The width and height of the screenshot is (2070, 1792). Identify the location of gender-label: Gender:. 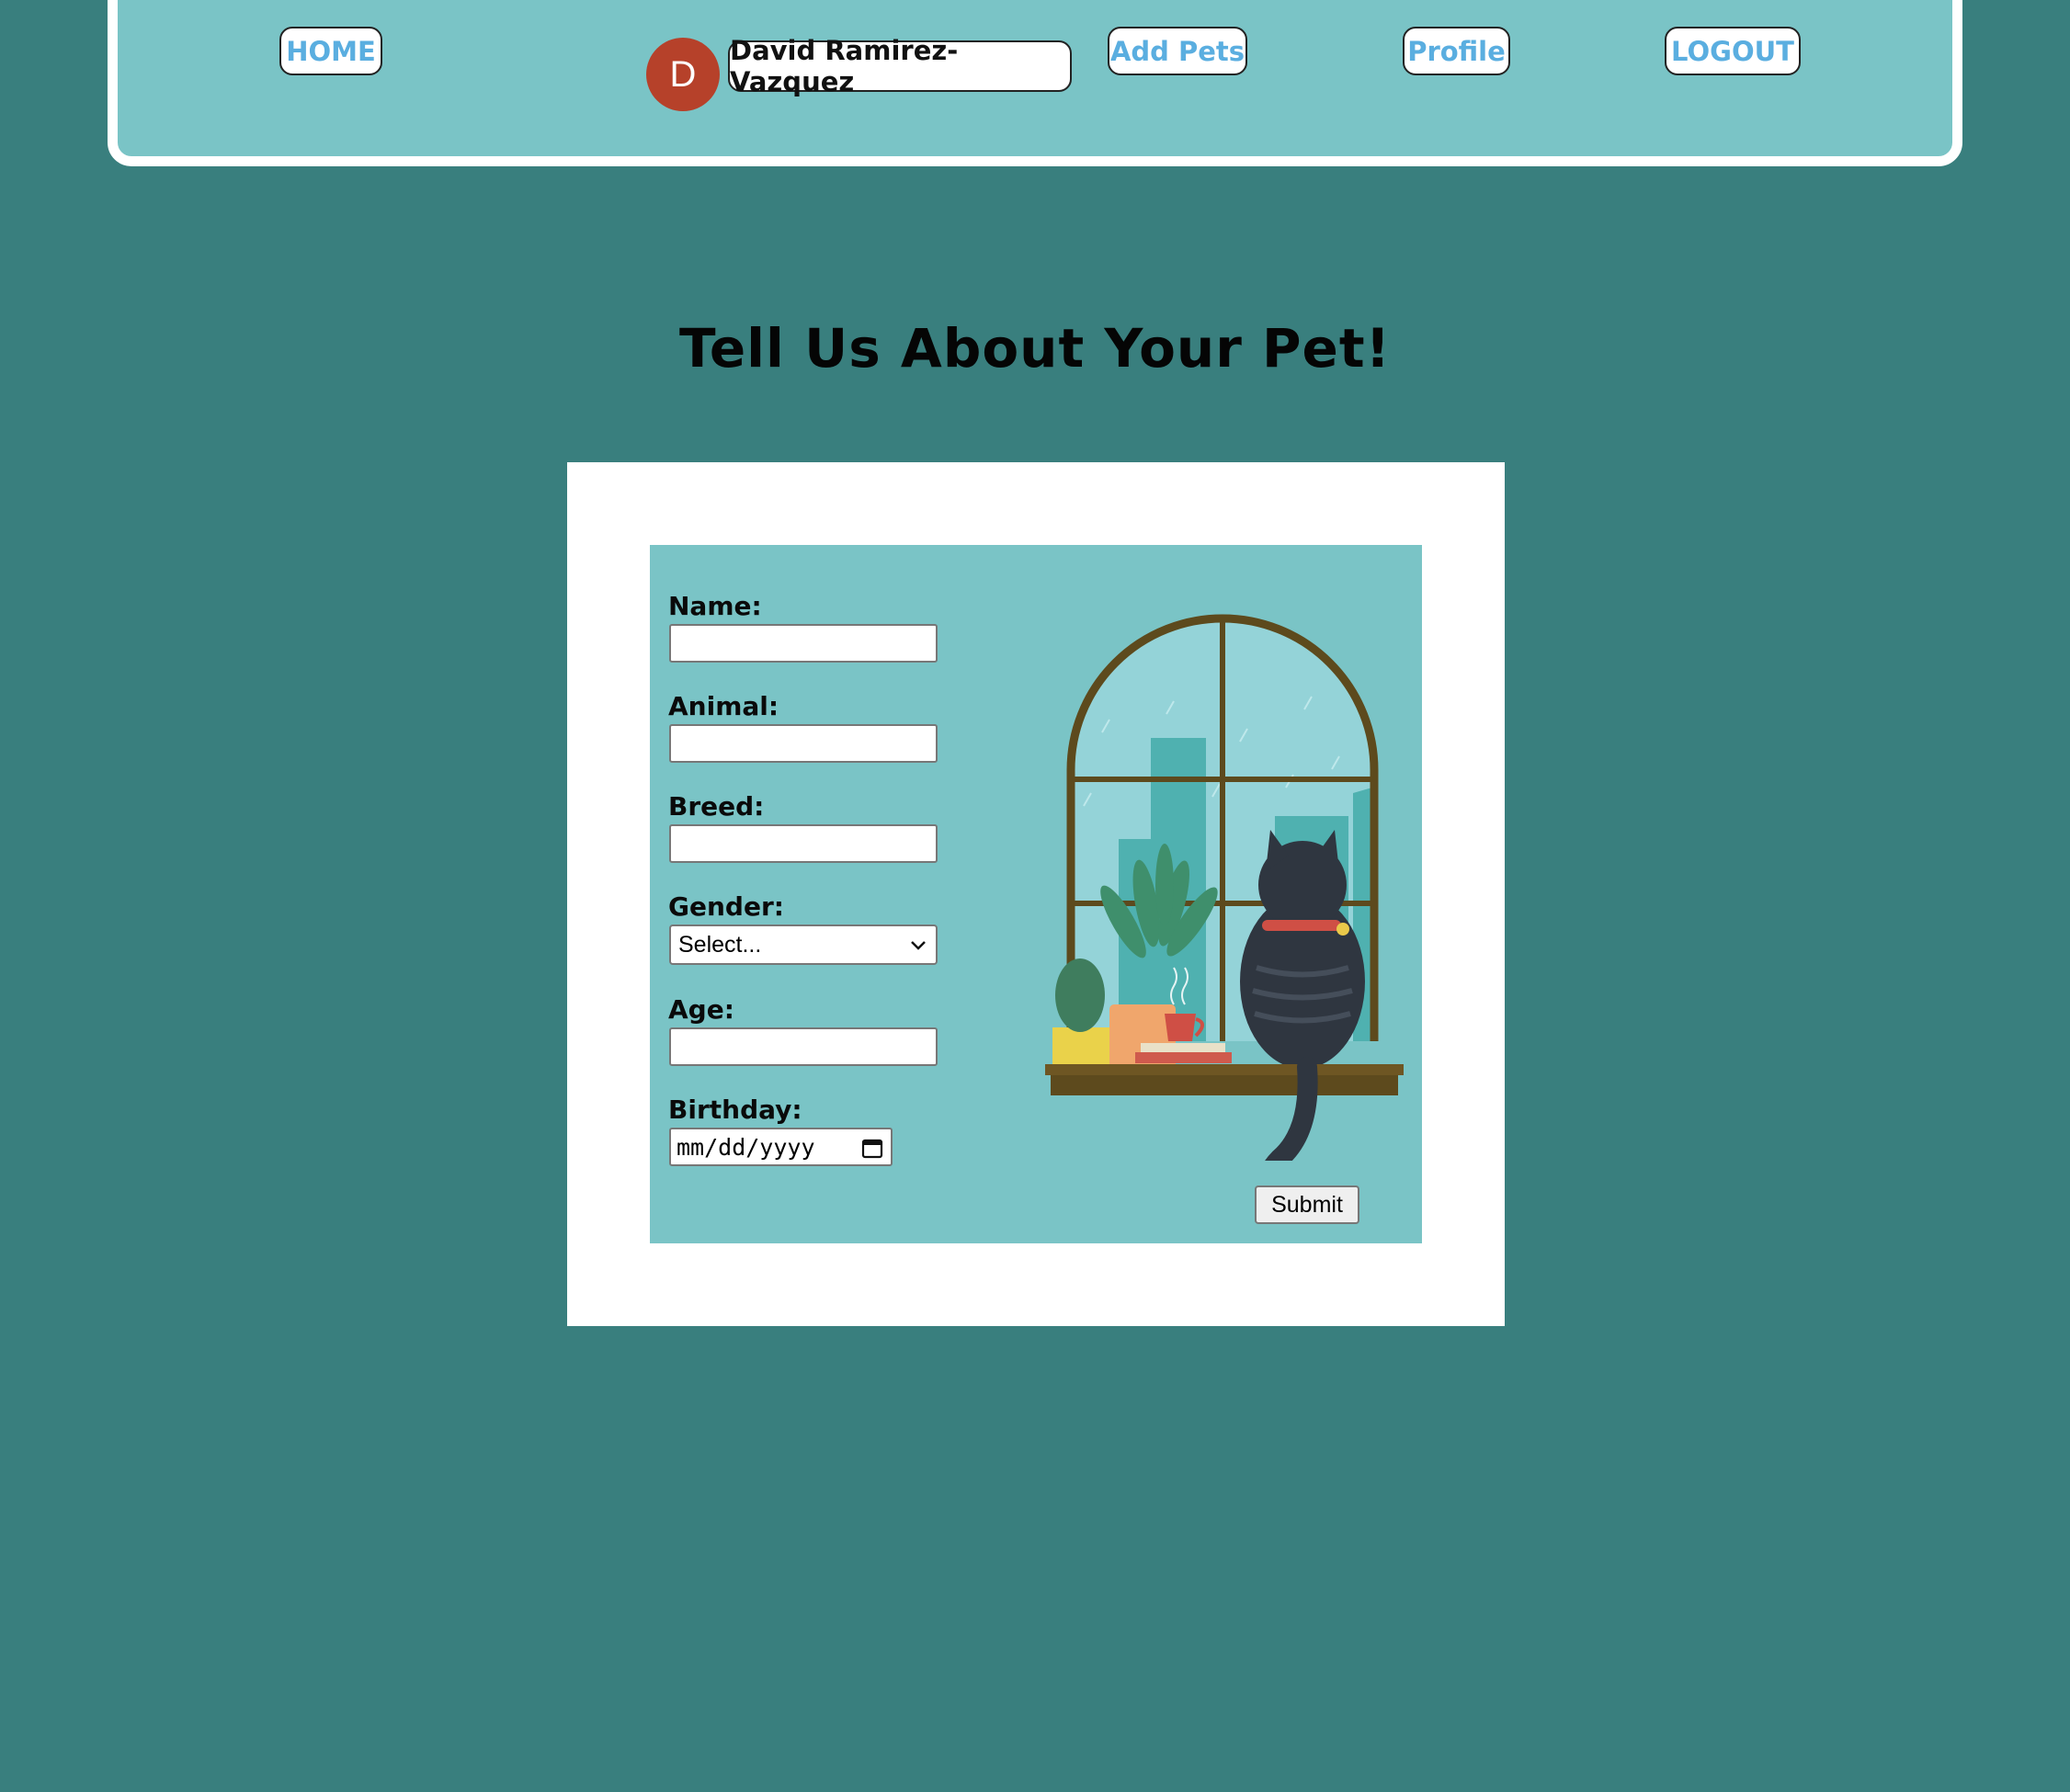
(726, 906).